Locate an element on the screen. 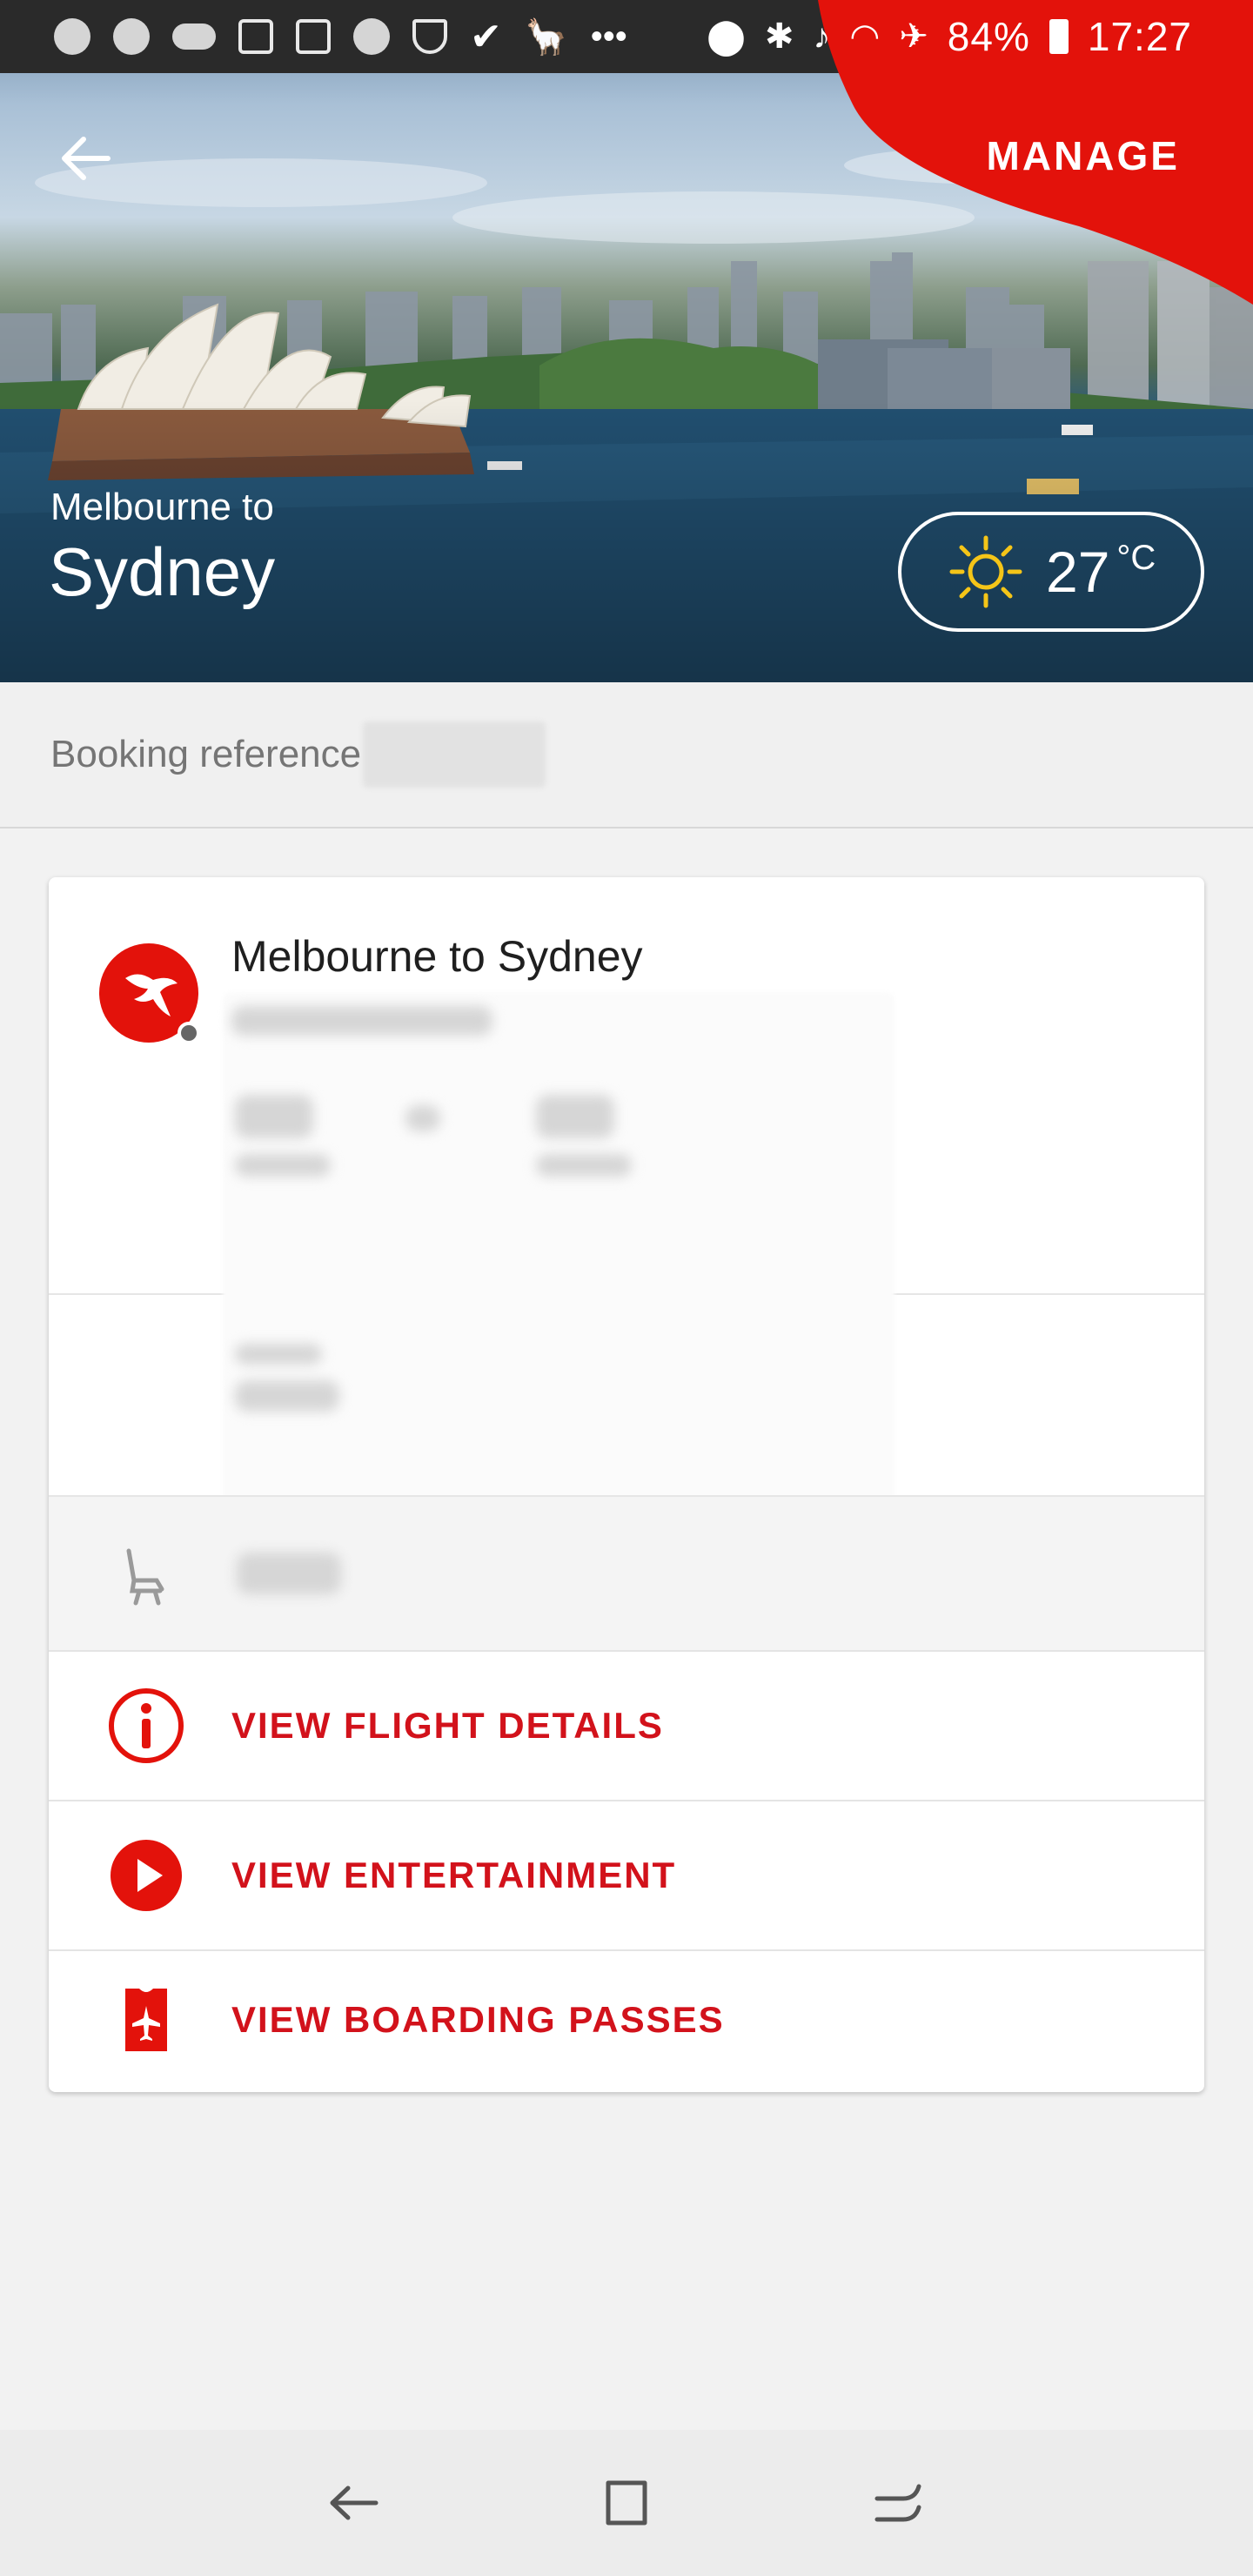 The image size is (1253, 2576). more-icon: ••• is located at coordinates (608, 37).